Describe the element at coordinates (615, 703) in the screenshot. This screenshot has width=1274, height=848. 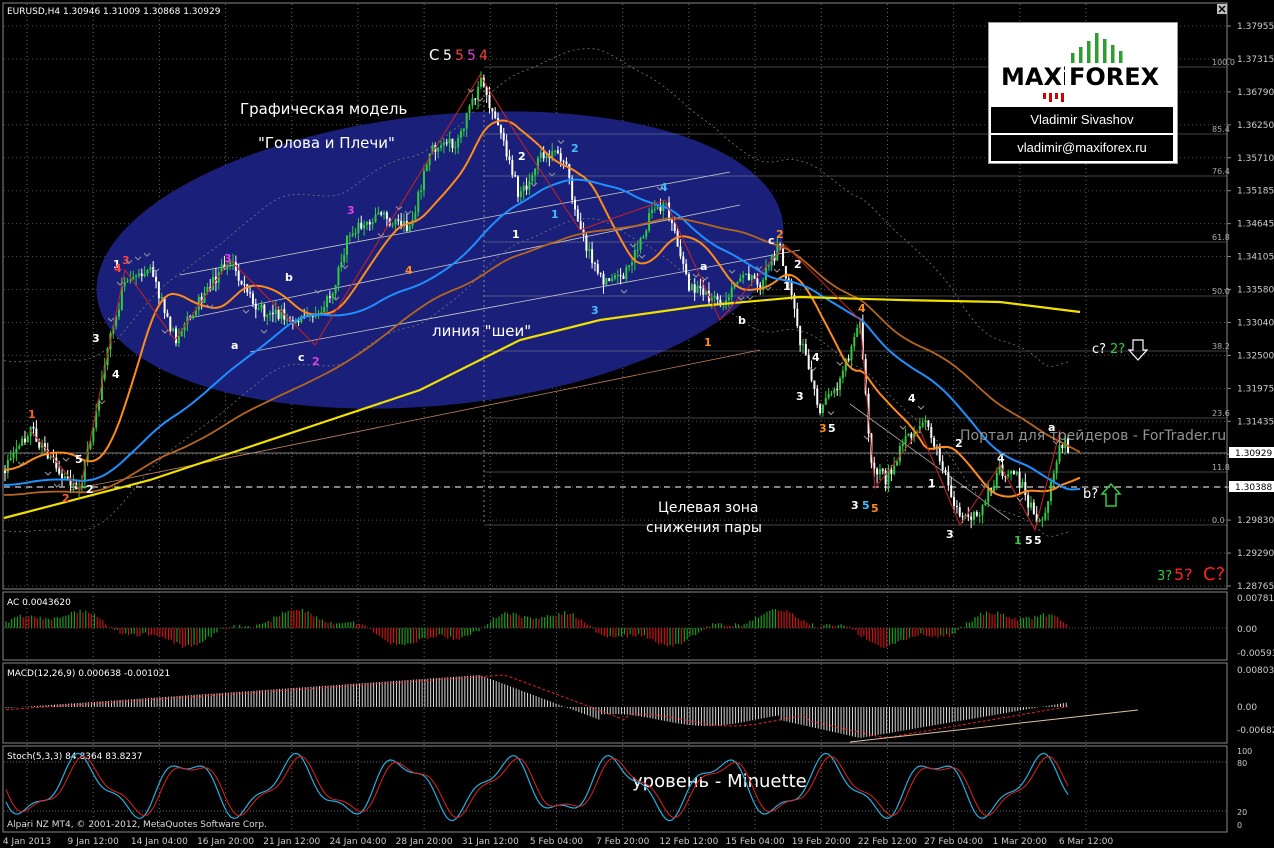
I see `macd-panel-frame` at that location.